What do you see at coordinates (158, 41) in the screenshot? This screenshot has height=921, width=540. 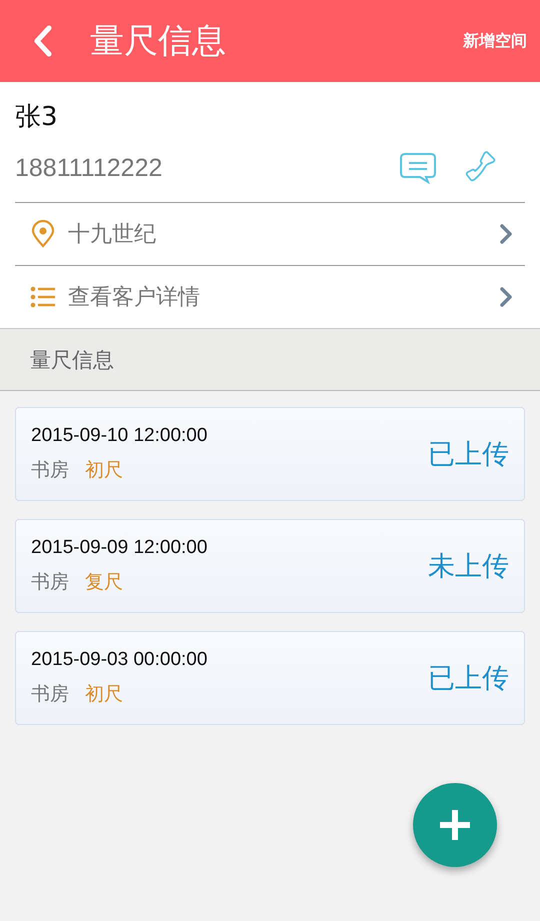 I see `screen-title: 量尺信息` at bounding box center [158, 41].